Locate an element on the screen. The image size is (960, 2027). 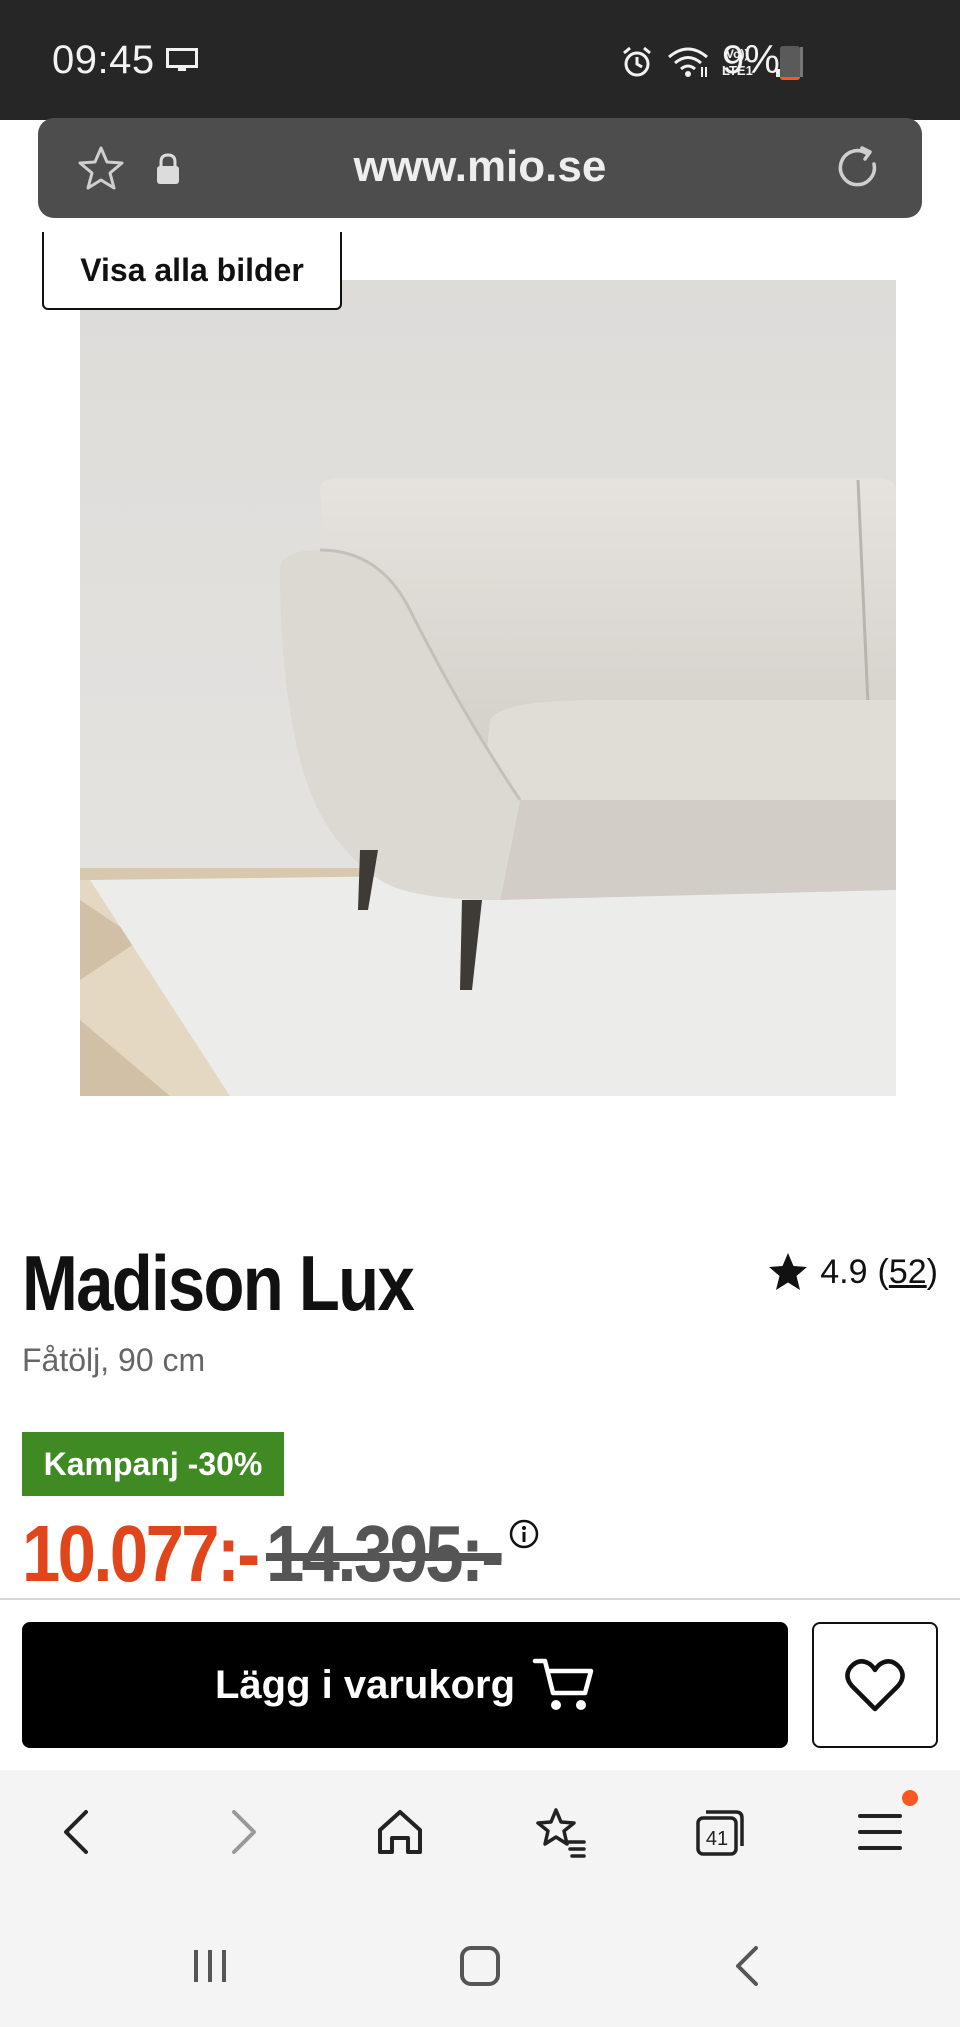
menu-button is located at coordinates (883, 1827).